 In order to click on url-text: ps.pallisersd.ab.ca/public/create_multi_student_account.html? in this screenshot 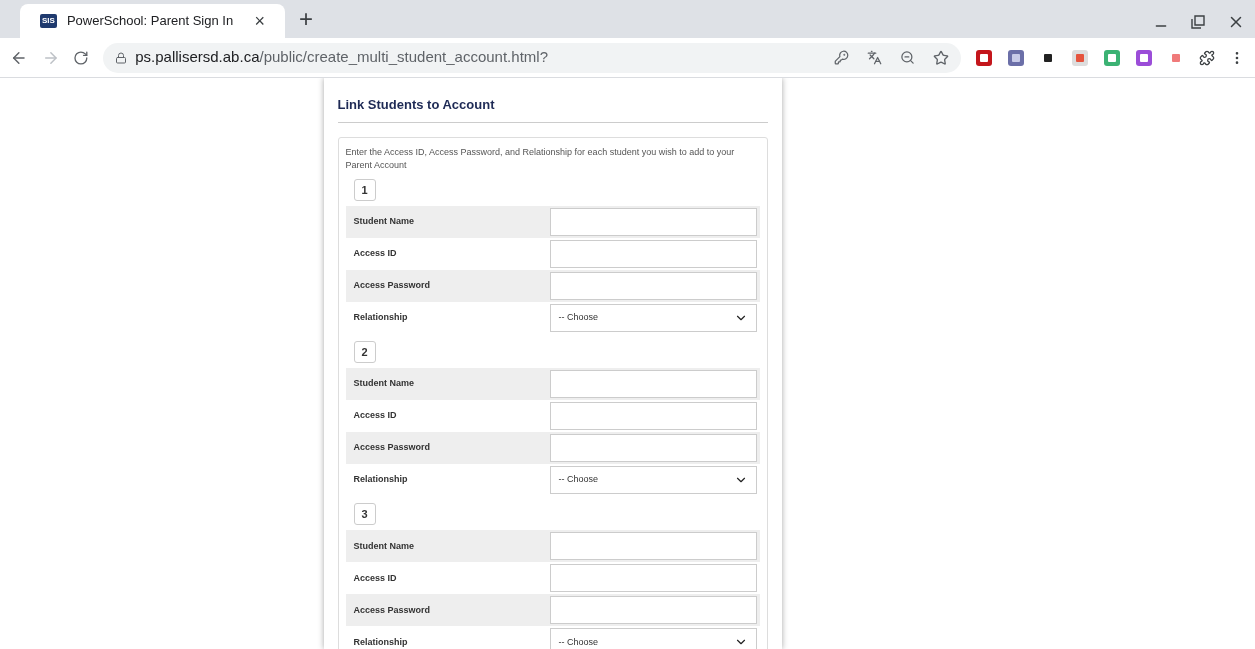, I will do `click(342, 57)`.